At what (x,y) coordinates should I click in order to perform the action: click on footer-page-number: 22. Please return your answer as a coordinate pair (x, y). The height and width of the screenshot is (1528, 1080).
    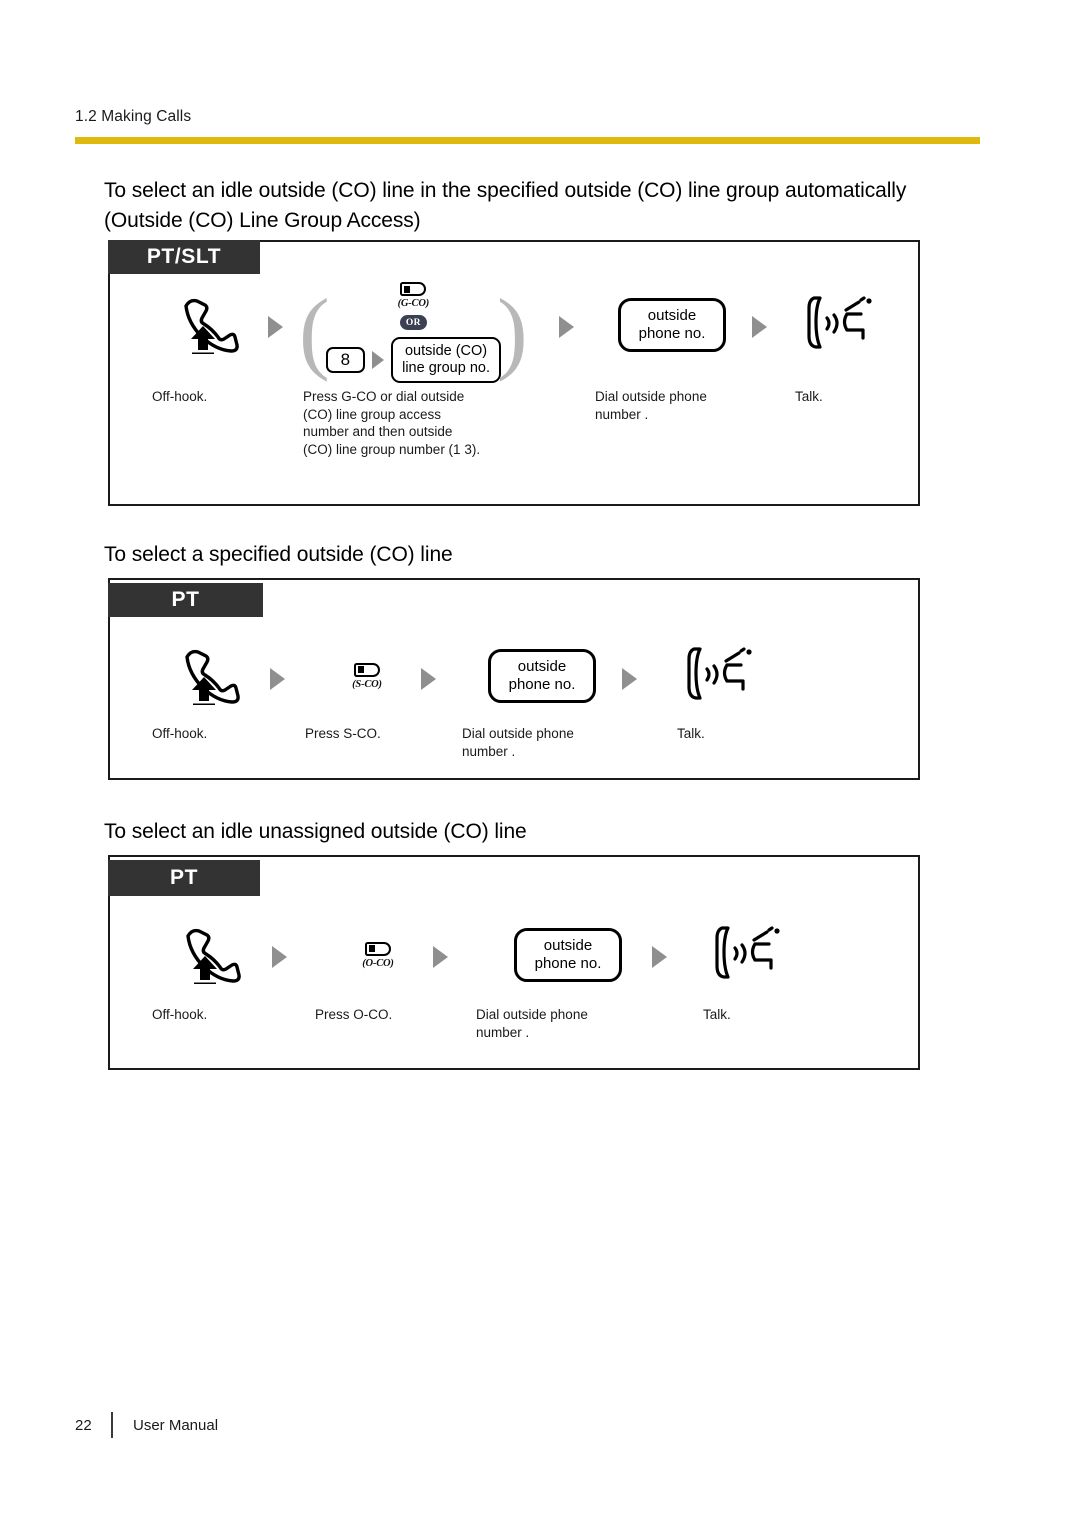
    Looking at the image, I should click on (83, 1425).